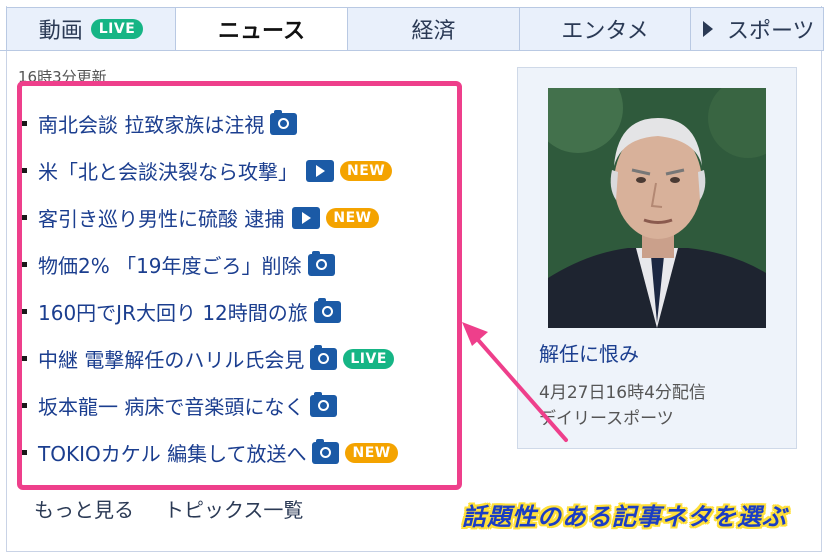  I want to click on news-item: 客引き巡り男性に硫酸 逮捕 NEW, so click(242, 217).